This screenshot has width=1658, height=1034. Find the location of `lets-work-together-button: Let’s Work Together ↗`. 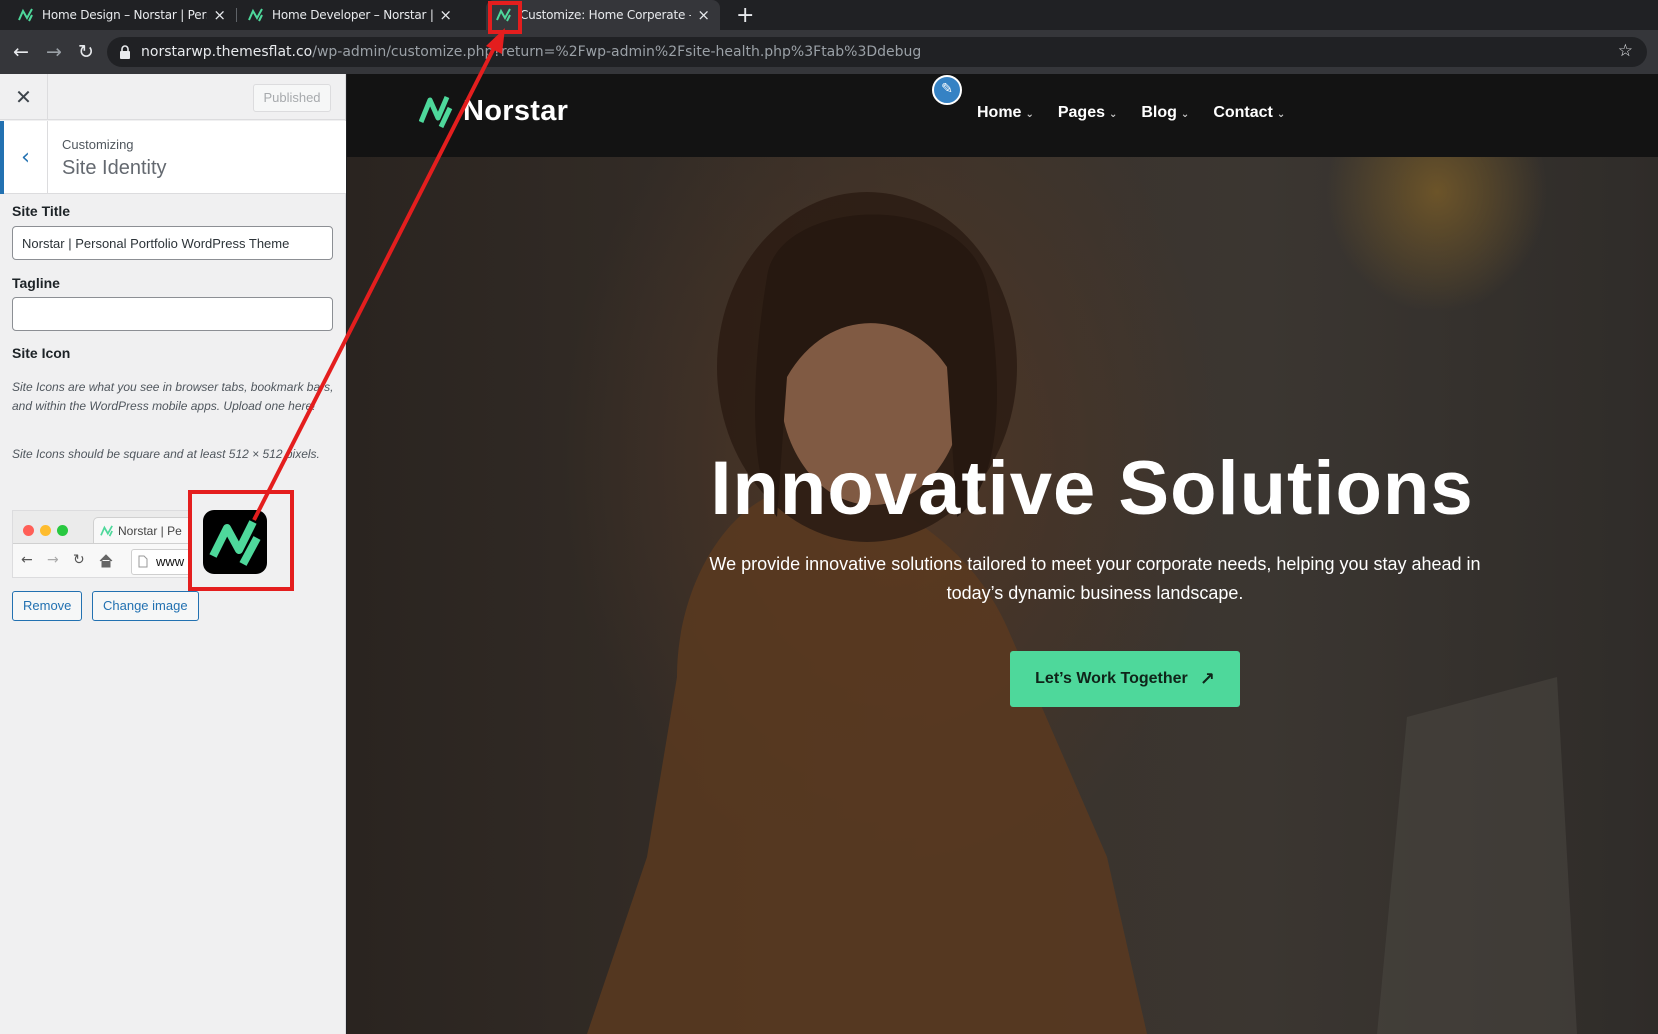

lets-work-together-button: Let’s Work Together ↗ is located at coordinates (1125, 679).